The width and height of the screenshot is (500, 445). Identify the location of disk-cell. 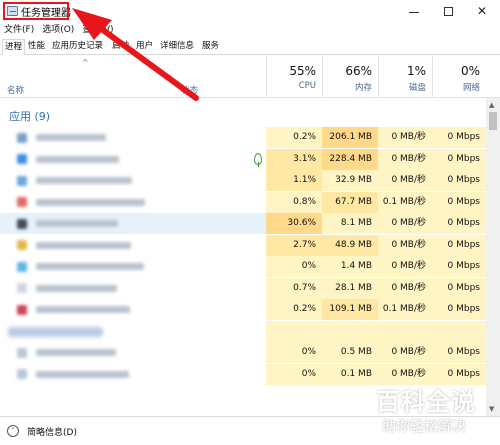
(405, 331).